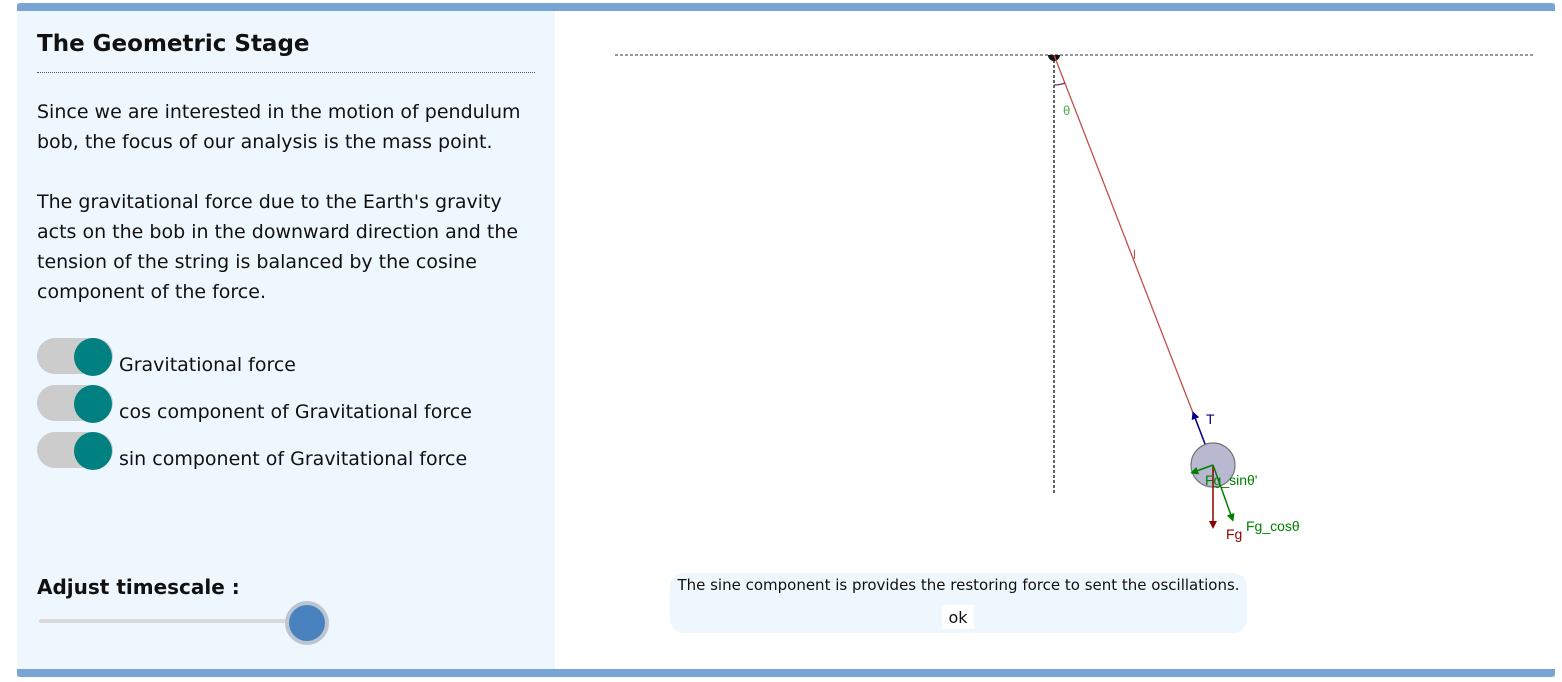 This screenshot has width=1562, height=682. Describe the element at coordinates (293, 459) in the screenshot. I see `toggle-label: sin component of Gravitational force` at that location.